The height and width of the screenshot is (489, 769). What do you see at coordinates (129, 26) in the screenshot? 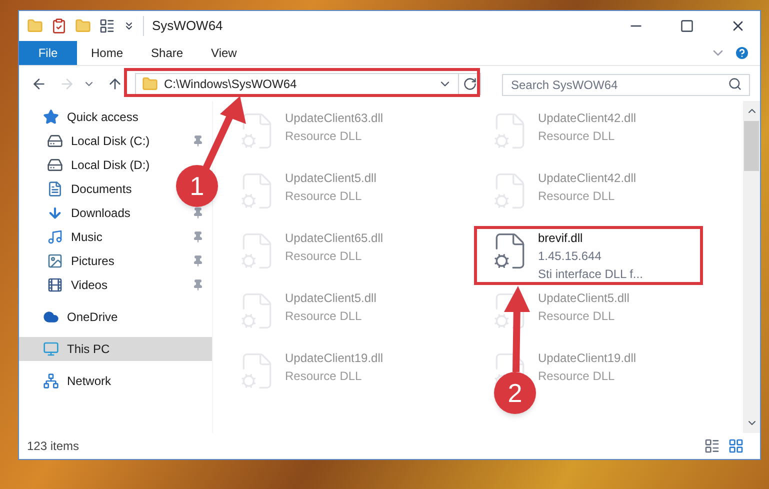
I see `customize-icon` at bounding box center [129, 26].